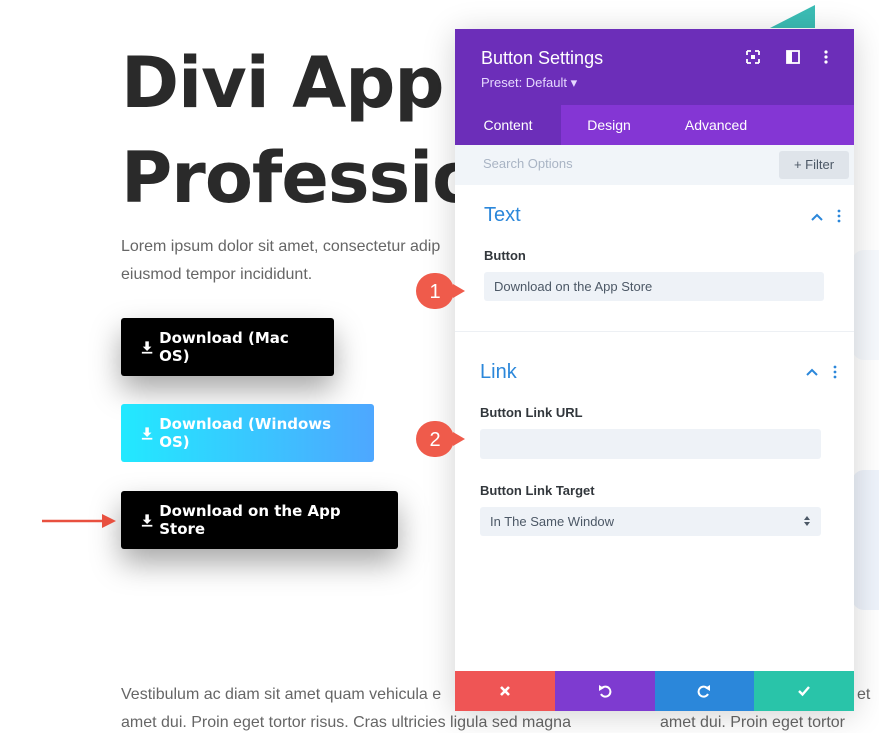 Image resolution: width=879 pixels, height=733 pixels. I want to click on footer-text-right-line-2: amet dui. Proin eget tortor, so click(752, 722).